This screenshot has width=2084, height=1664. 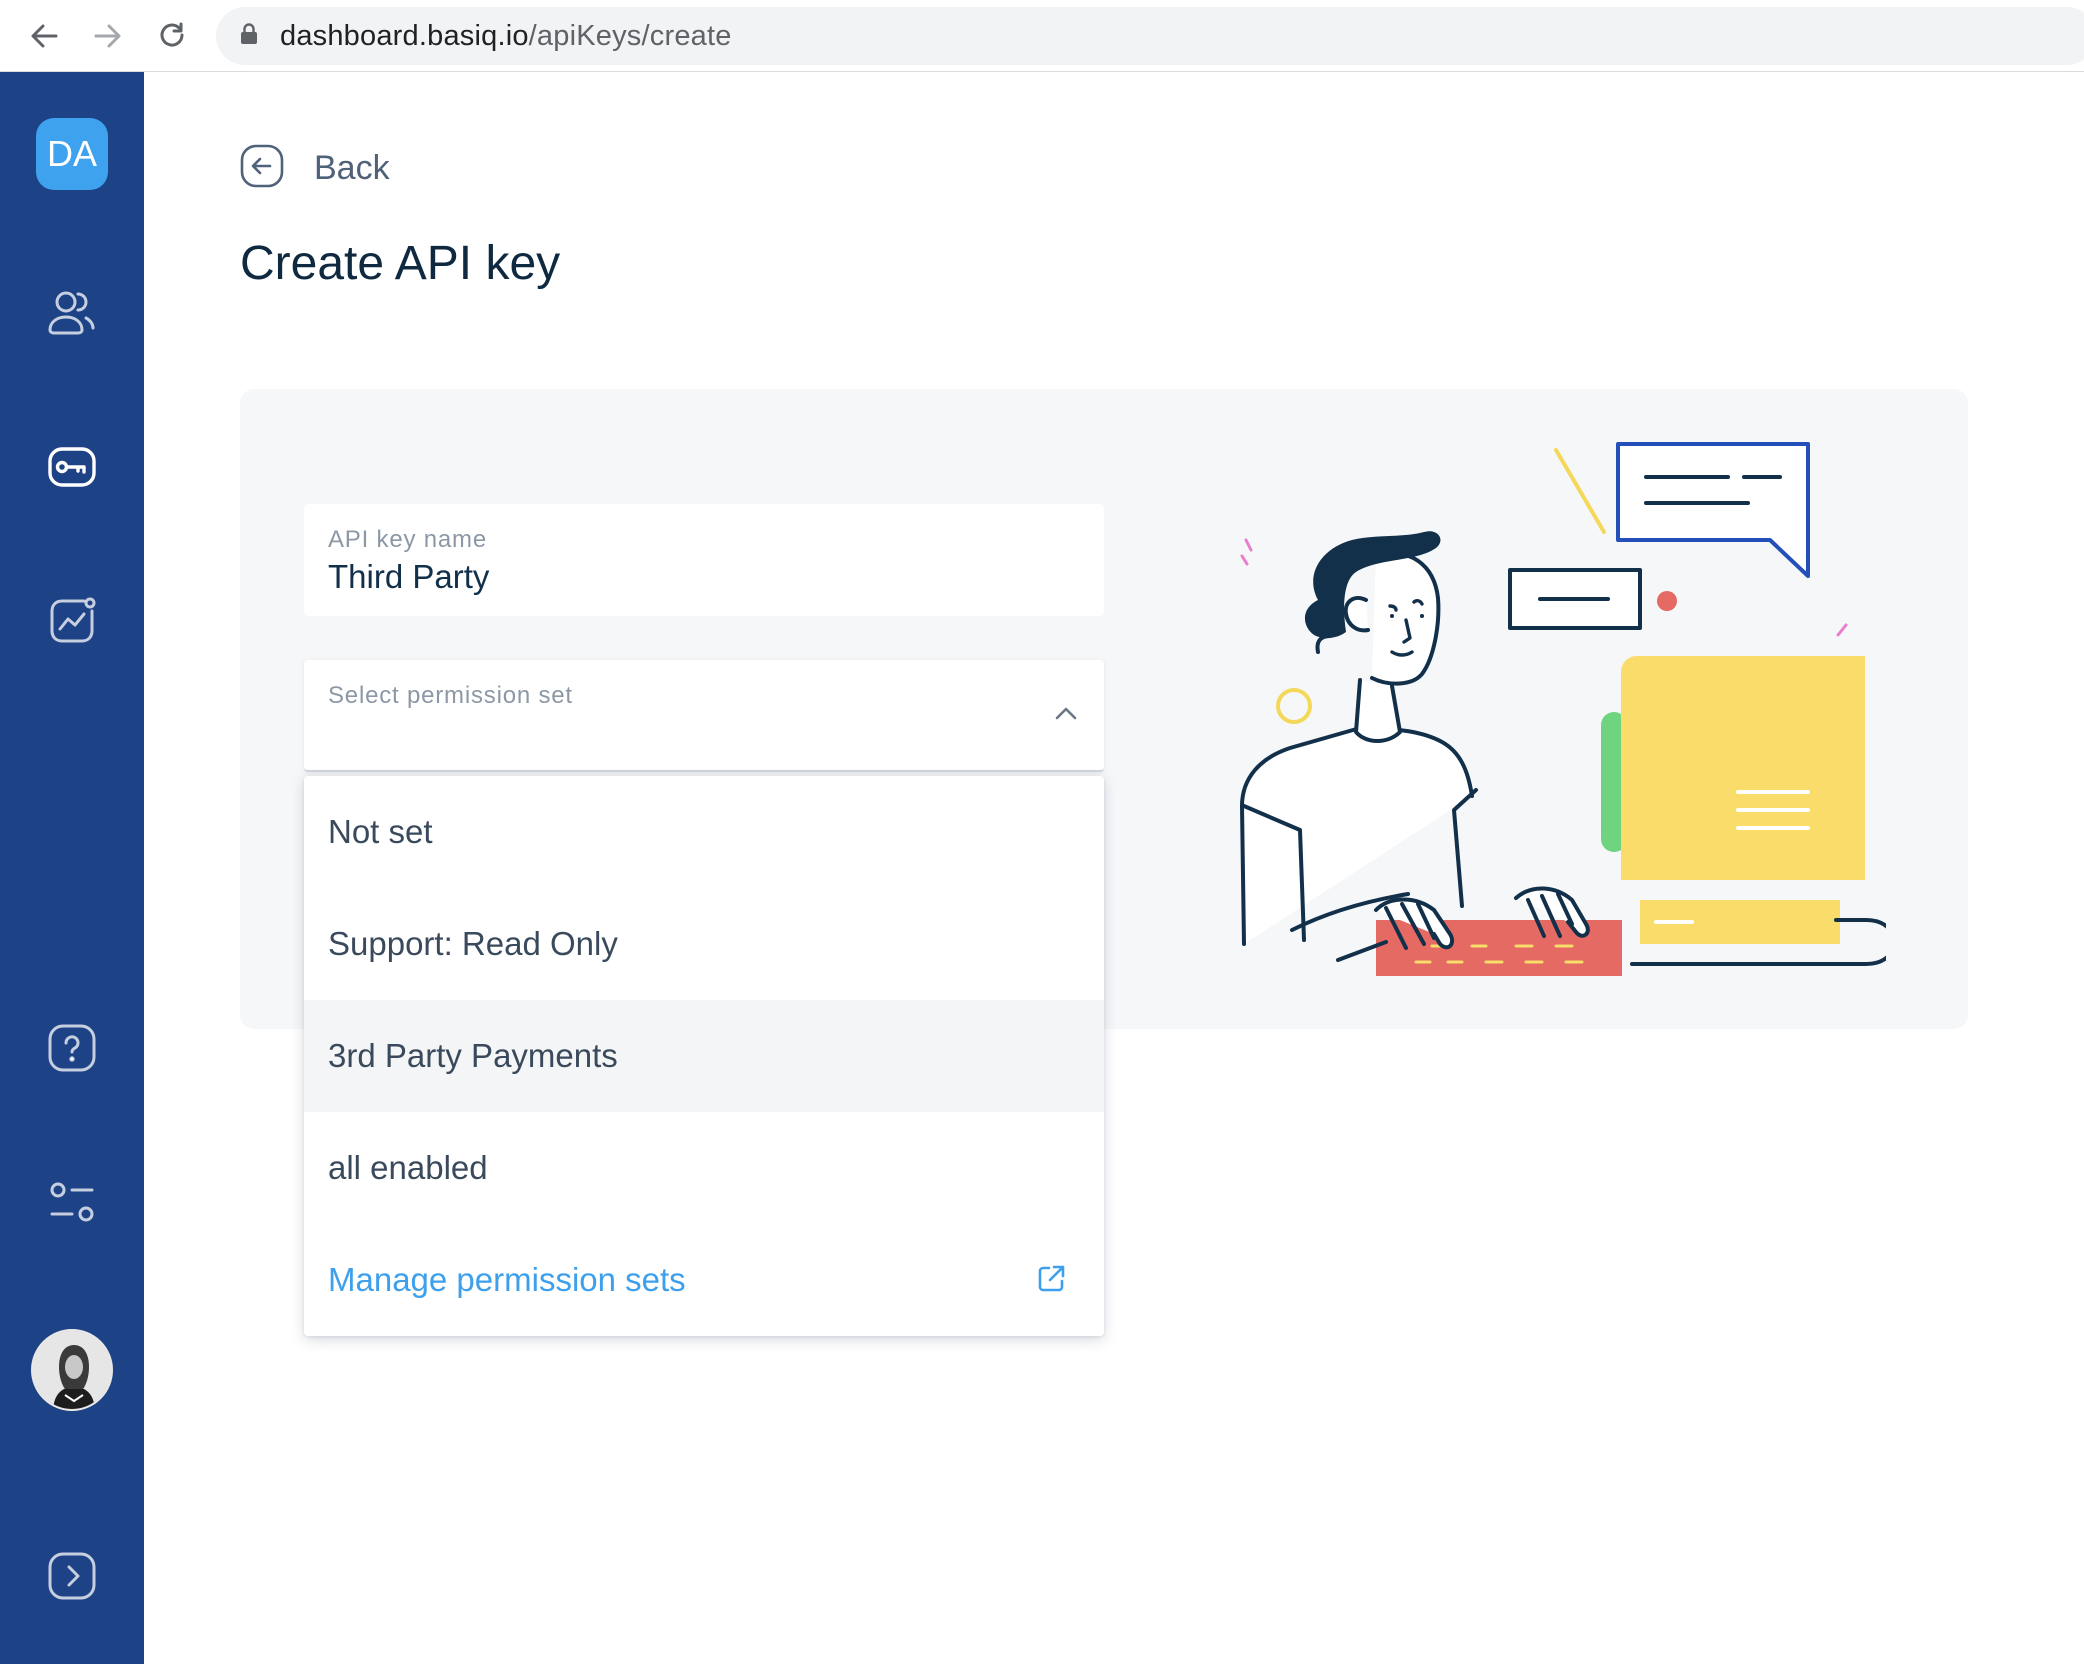 I want to click on lock-icon, so click(x=249, y=36).